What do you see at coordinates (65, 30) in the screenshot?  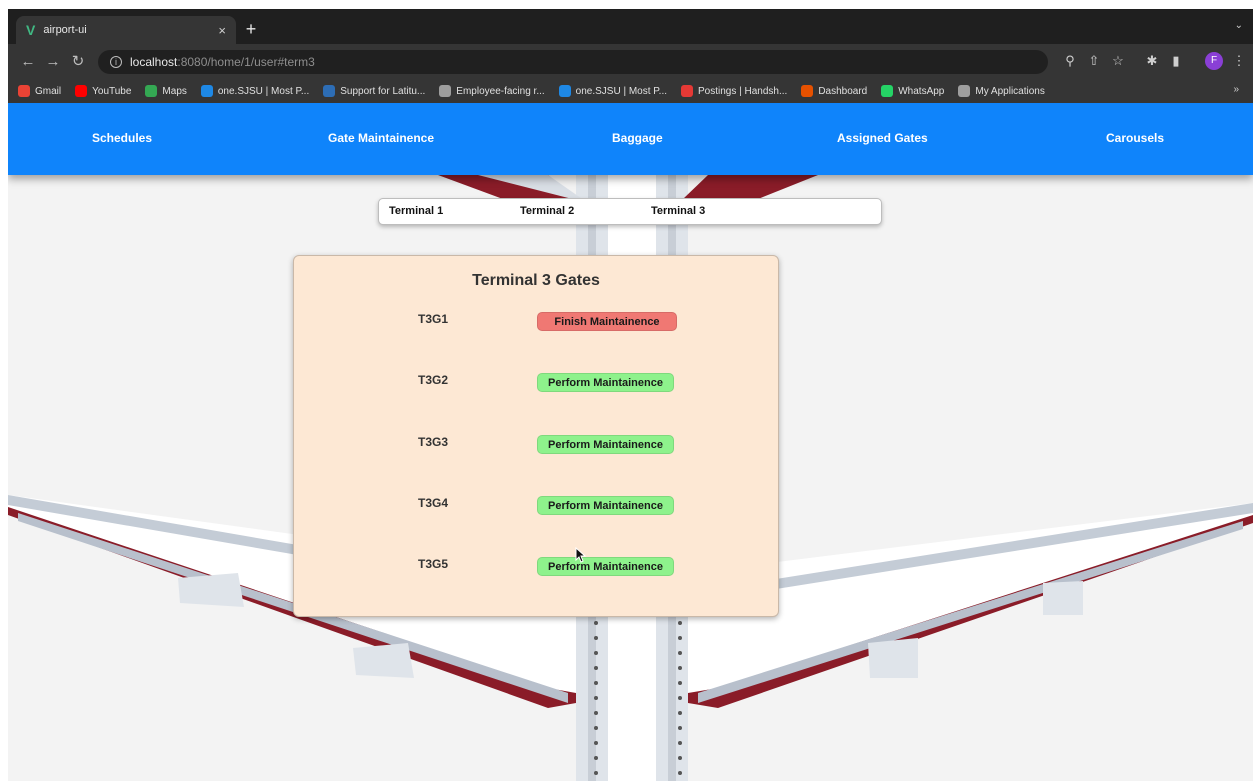 I see `tab-title: airport-ui` at bounding box center [65, 30].